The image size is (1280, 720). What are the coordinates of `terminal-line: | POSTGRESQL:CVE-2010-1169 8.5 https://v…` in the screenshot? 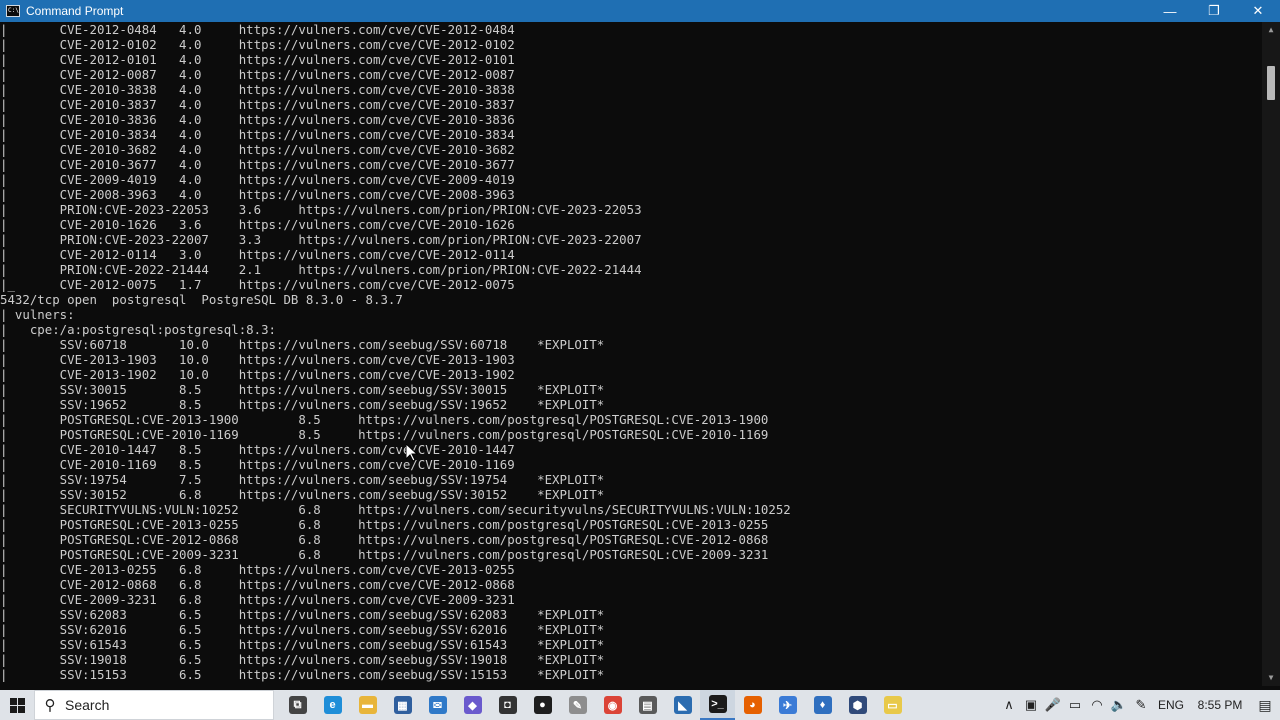 It's located at (384, 434).